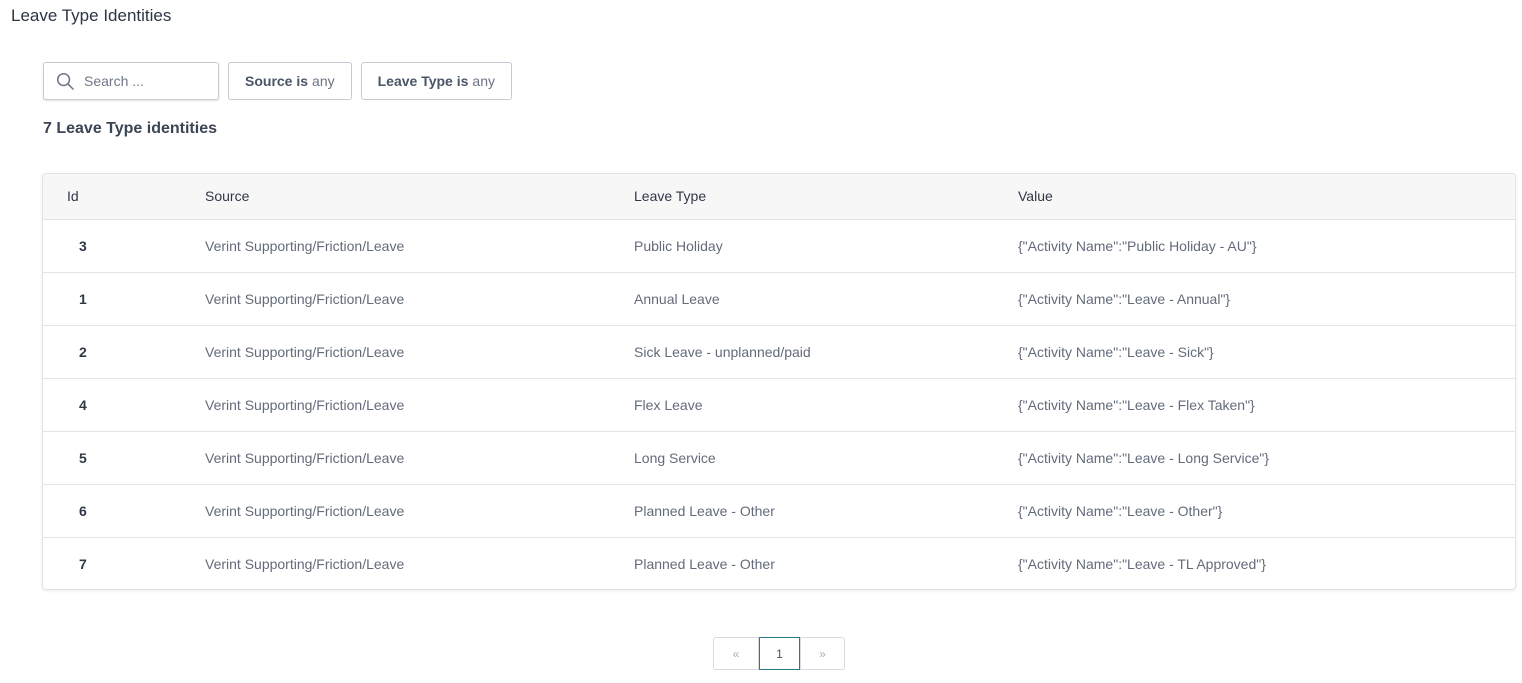 The image size is (1522, 683). I want to click on next-page-button: », so click(822, 653).